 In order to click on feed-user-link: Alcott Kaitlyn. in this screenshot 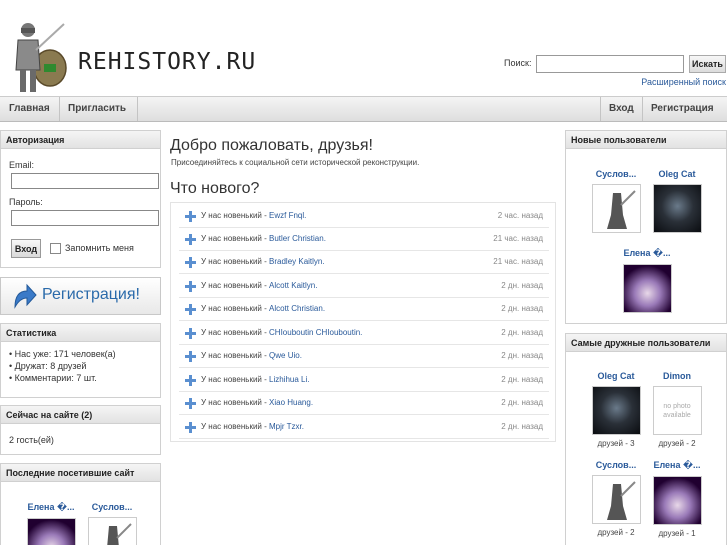, I will do `click(293, 285)`.